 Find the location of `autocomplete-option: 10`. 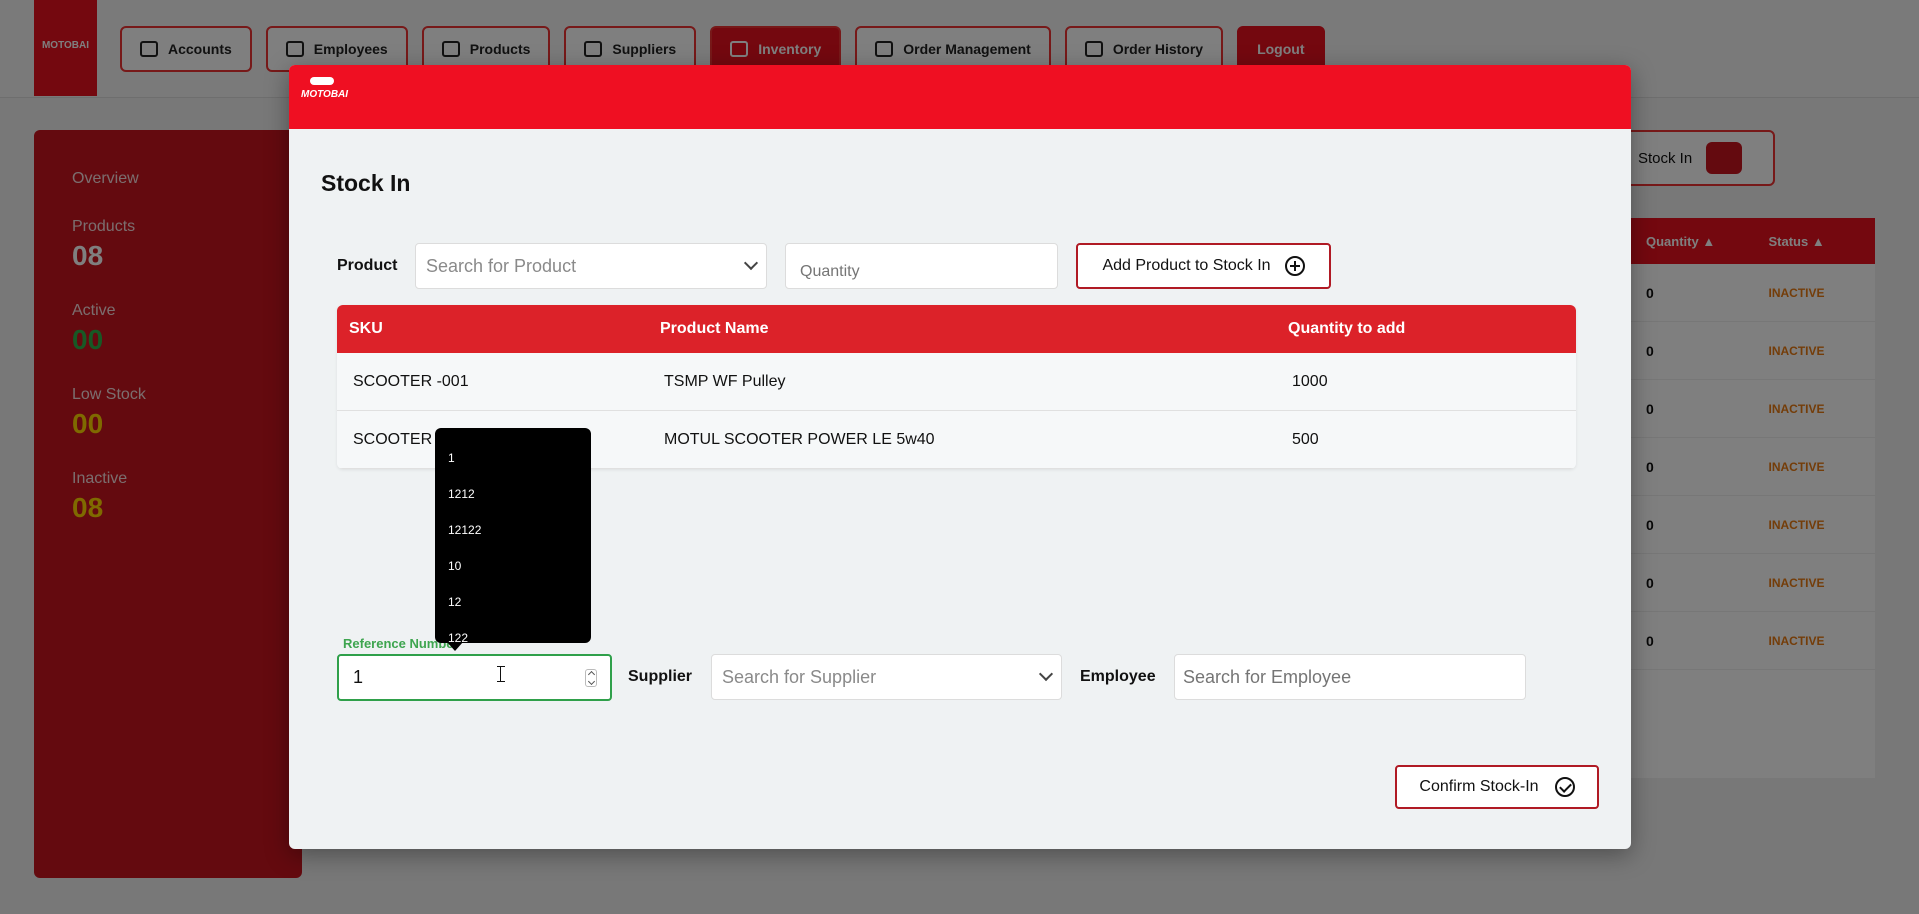

autocomplete-option: 10 is located at coordinates (513, 566).